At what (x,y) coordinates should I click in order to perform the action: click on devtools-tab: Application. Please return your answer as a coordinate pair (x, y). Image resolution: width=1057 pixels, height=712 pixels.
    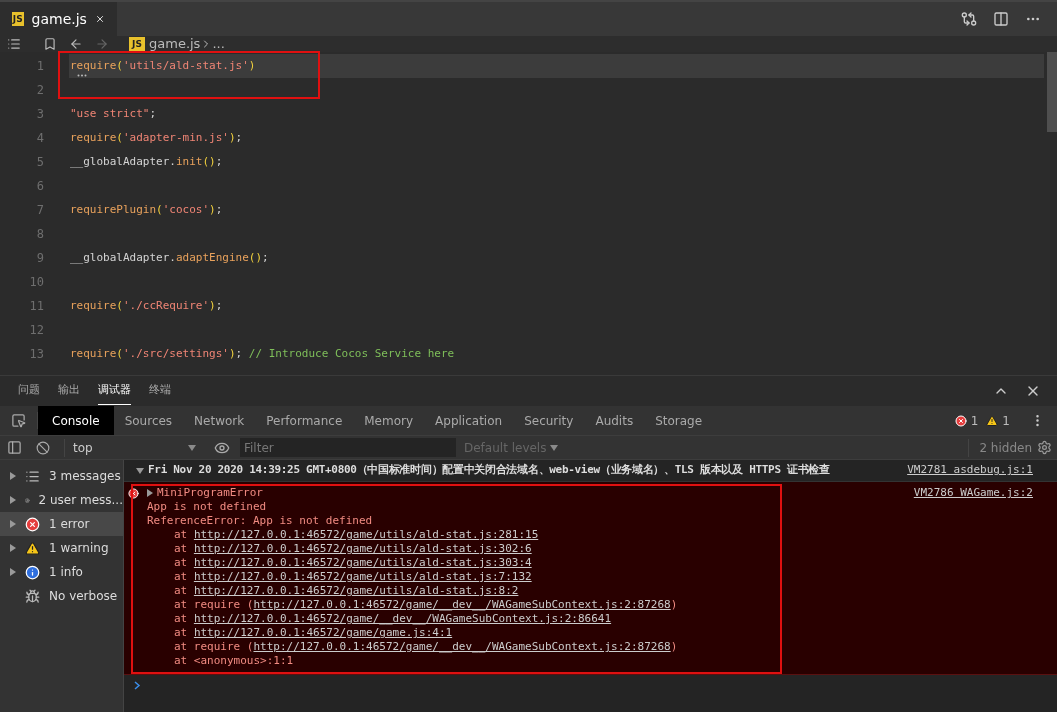
    Looking at the image, I should click on (469, 420).